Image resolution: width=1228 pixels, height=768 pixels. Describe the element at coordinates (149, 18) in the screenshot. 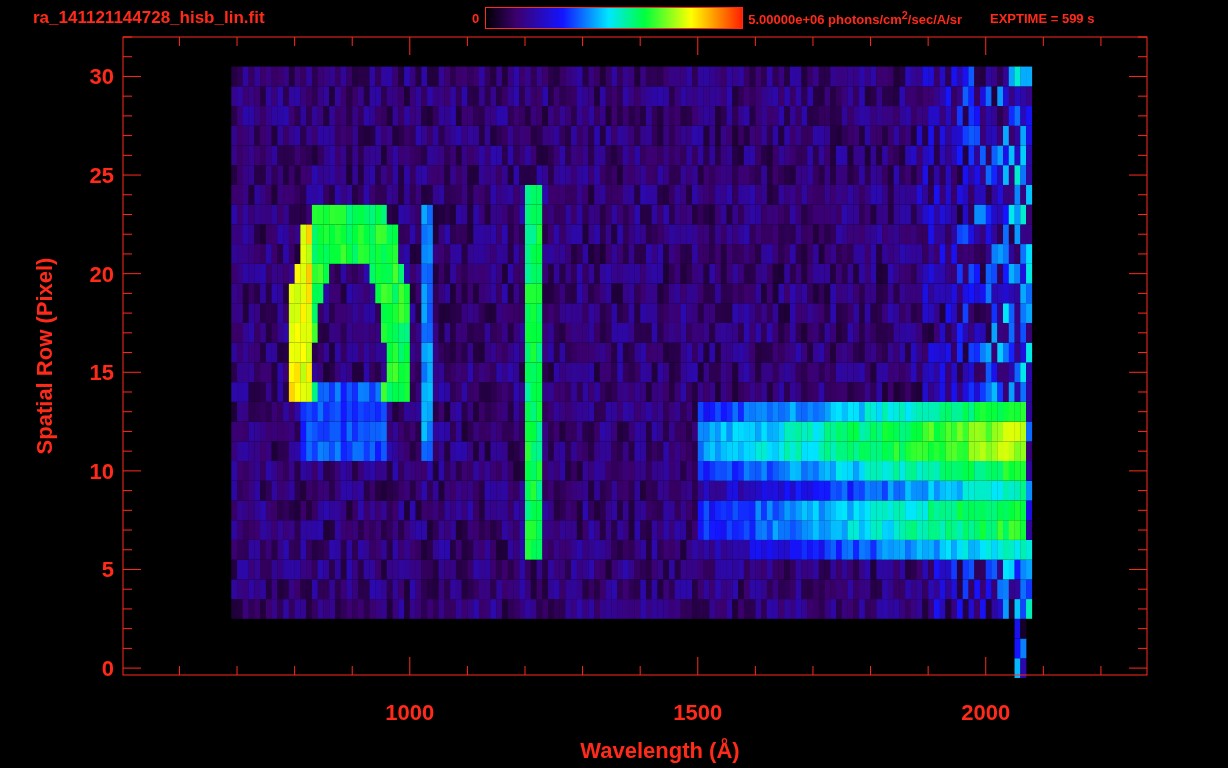

I see `file-title: ra_141121144728_hisb_lin.fit` at that location.